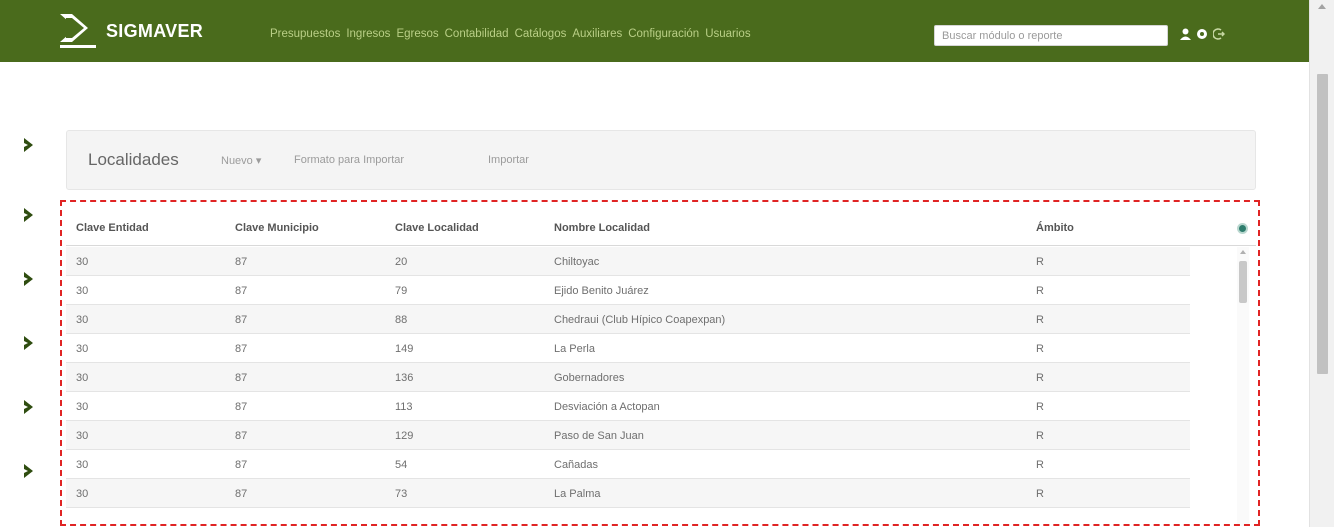  What do you see at coordinates (401, 494) in the screenshot?
I see `cell-clave-localidad: 73` at bounding box center [401, 494].